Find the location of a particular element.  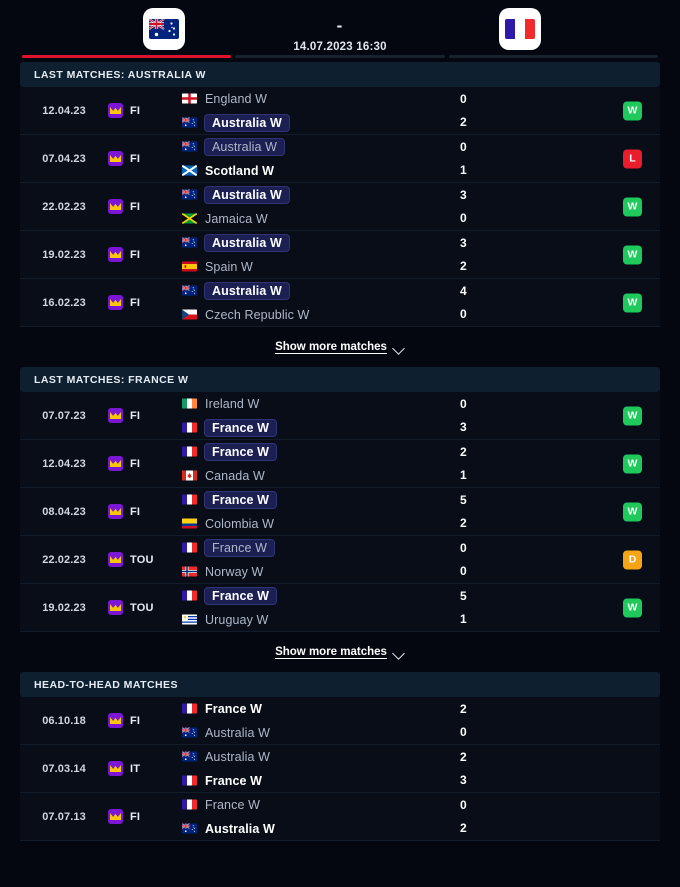

away-team-line: Canada W is located at coordinates (421, 476).